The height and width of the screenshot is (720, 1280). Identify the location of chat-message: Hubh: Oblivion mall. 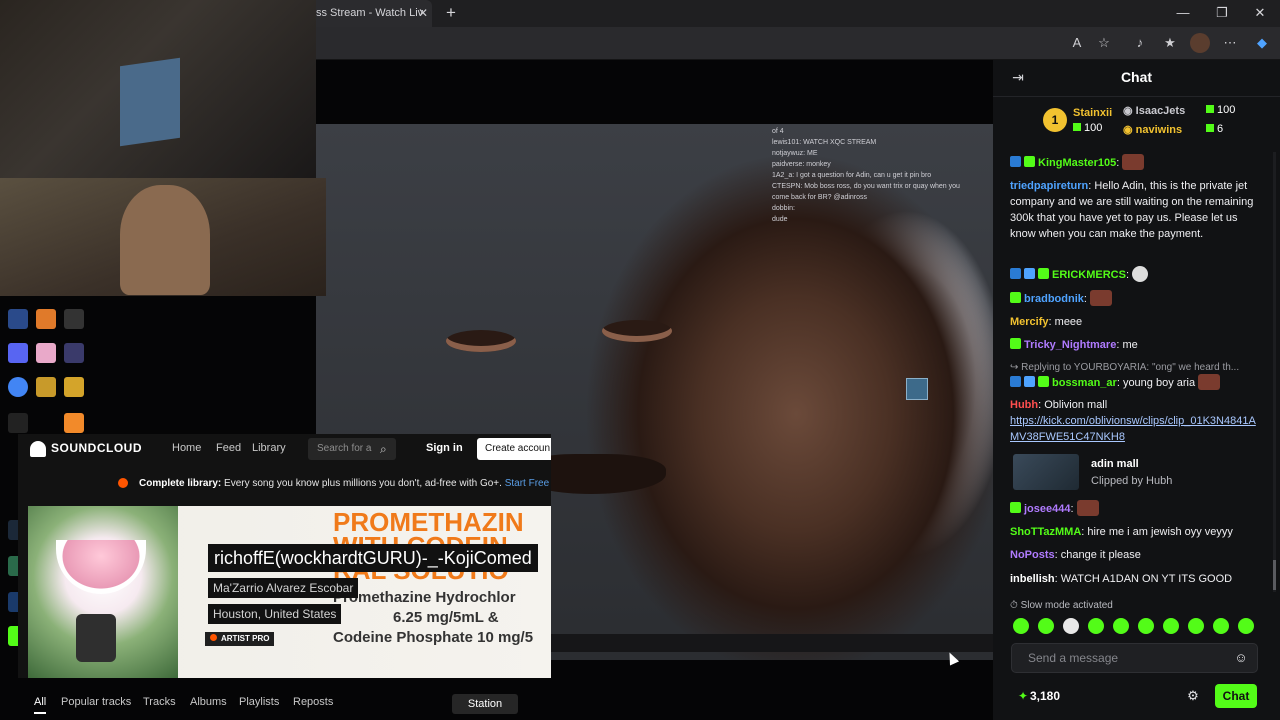
(1059, 405).